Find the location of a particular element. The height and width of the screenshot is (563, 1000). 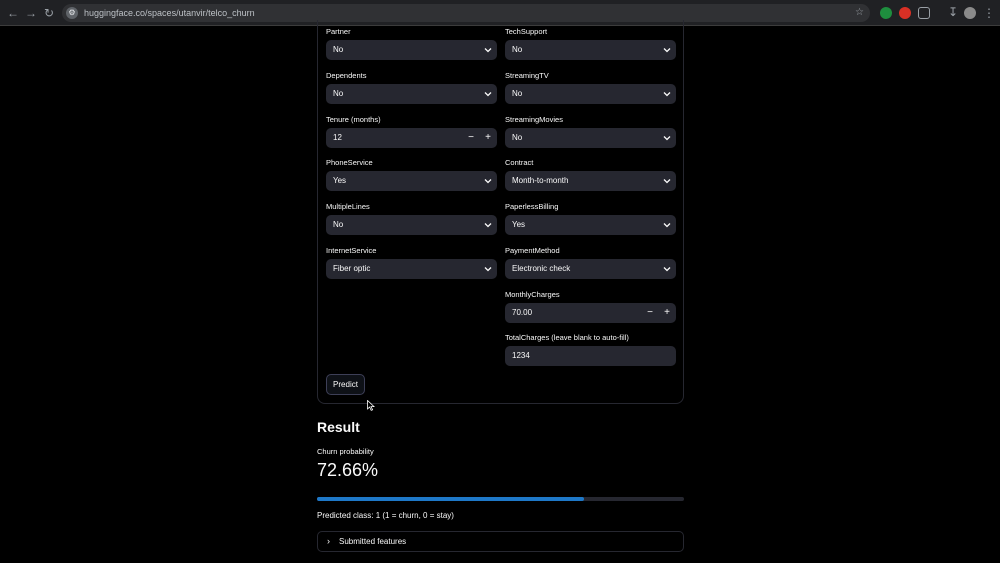

field-label: Partner is located at coordinates (338, 31).